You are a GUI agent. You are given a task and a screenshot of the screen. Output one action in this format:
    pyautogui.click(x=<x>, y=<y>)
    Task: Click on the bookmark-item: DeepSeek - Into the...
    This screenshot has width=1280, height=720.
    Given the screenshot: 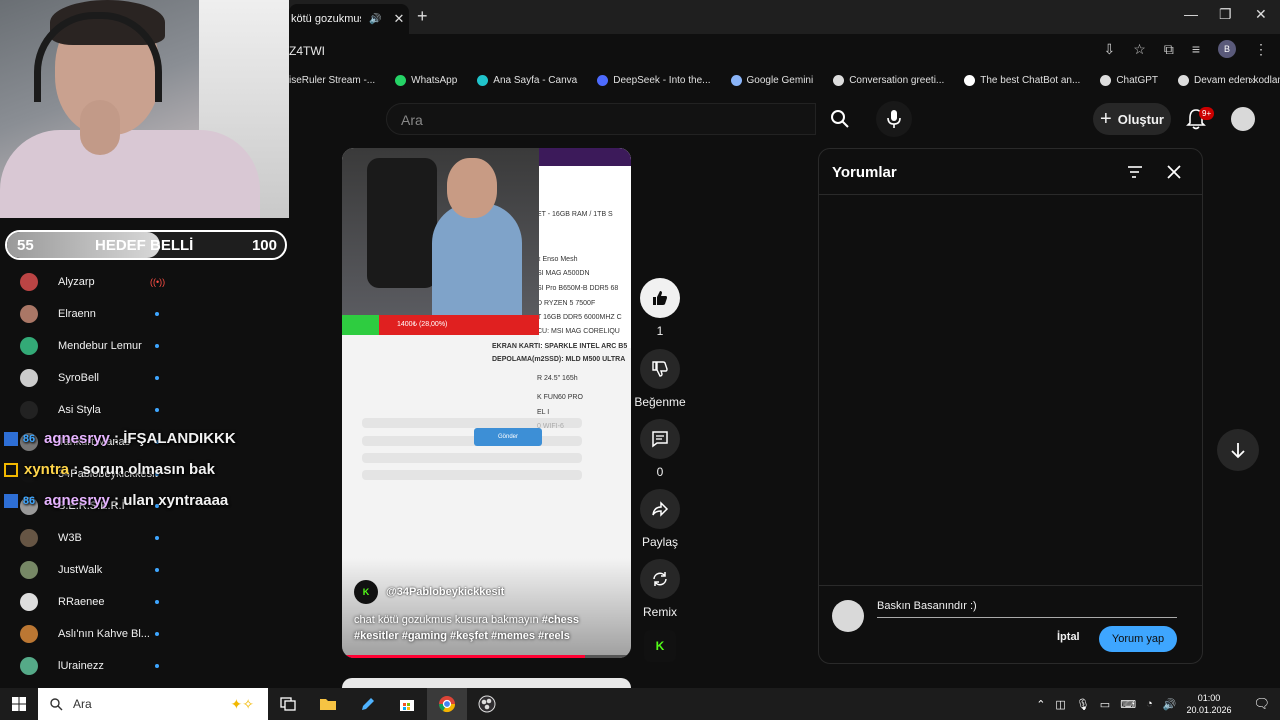 What is the action you would take?
    pyautogui.click(x=654, y=80)
    